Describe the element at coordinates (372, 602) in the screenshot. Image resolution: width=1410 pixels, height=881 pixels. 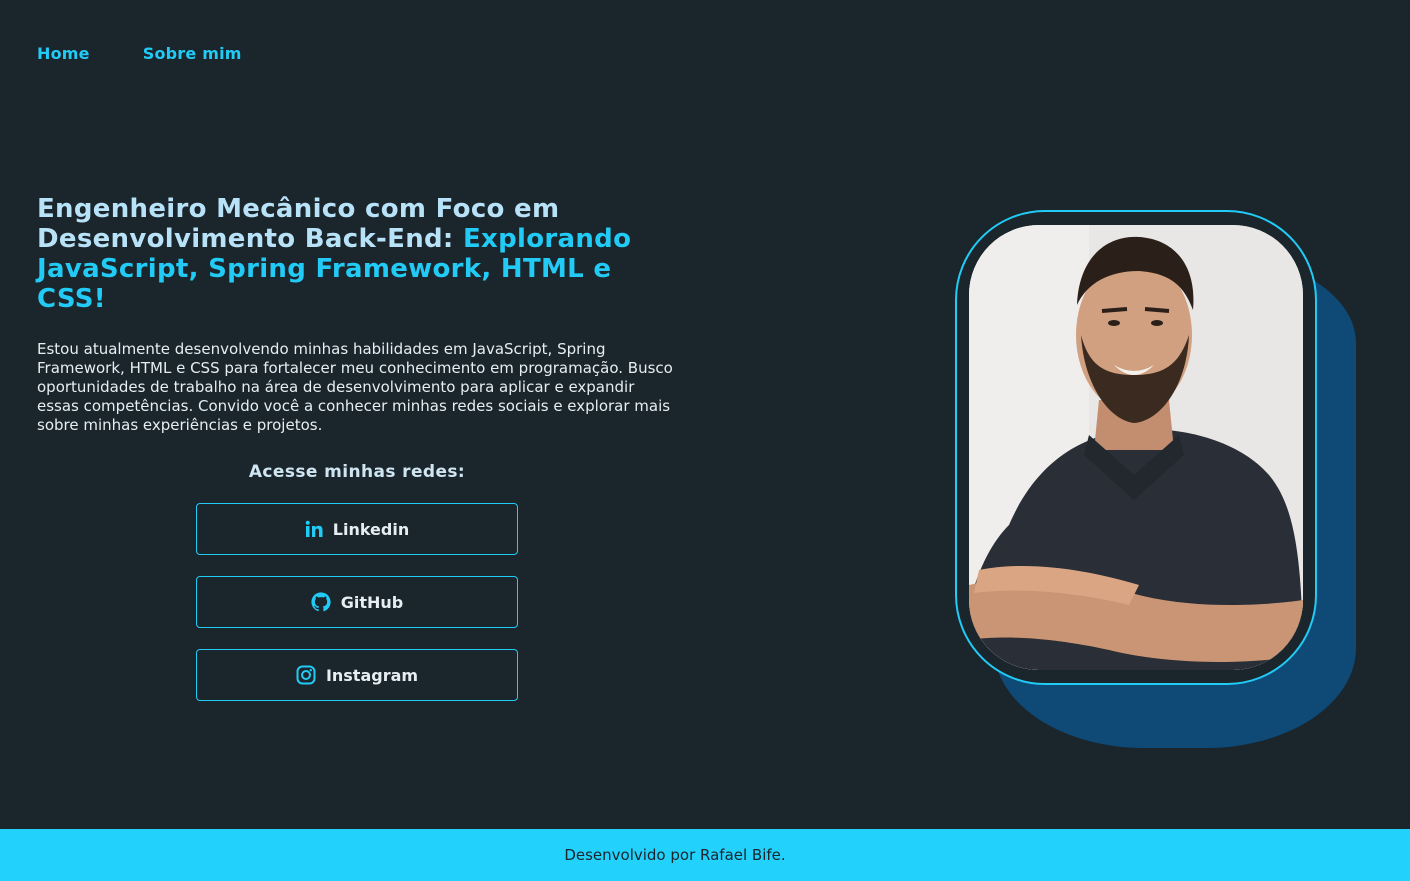
I see `github-label: GitHub` at that location.